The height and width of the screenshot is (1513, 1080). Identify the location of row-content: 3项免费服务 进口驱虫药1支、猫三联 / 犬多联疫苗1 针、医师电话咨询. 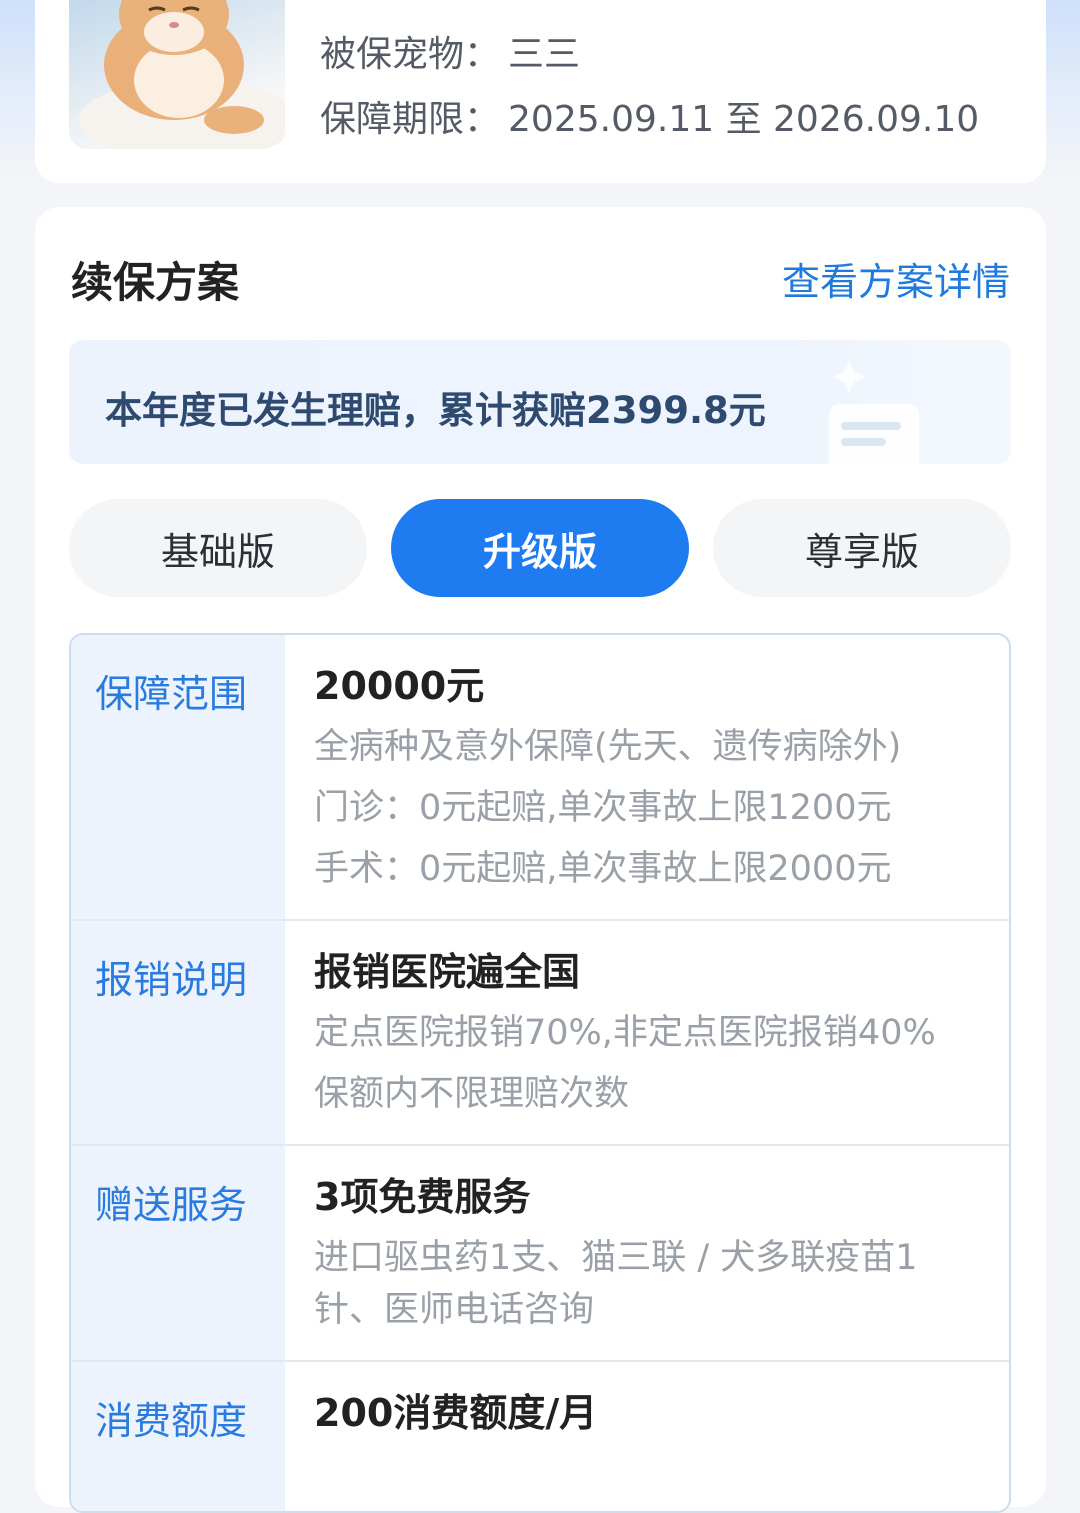
(646, 1260).